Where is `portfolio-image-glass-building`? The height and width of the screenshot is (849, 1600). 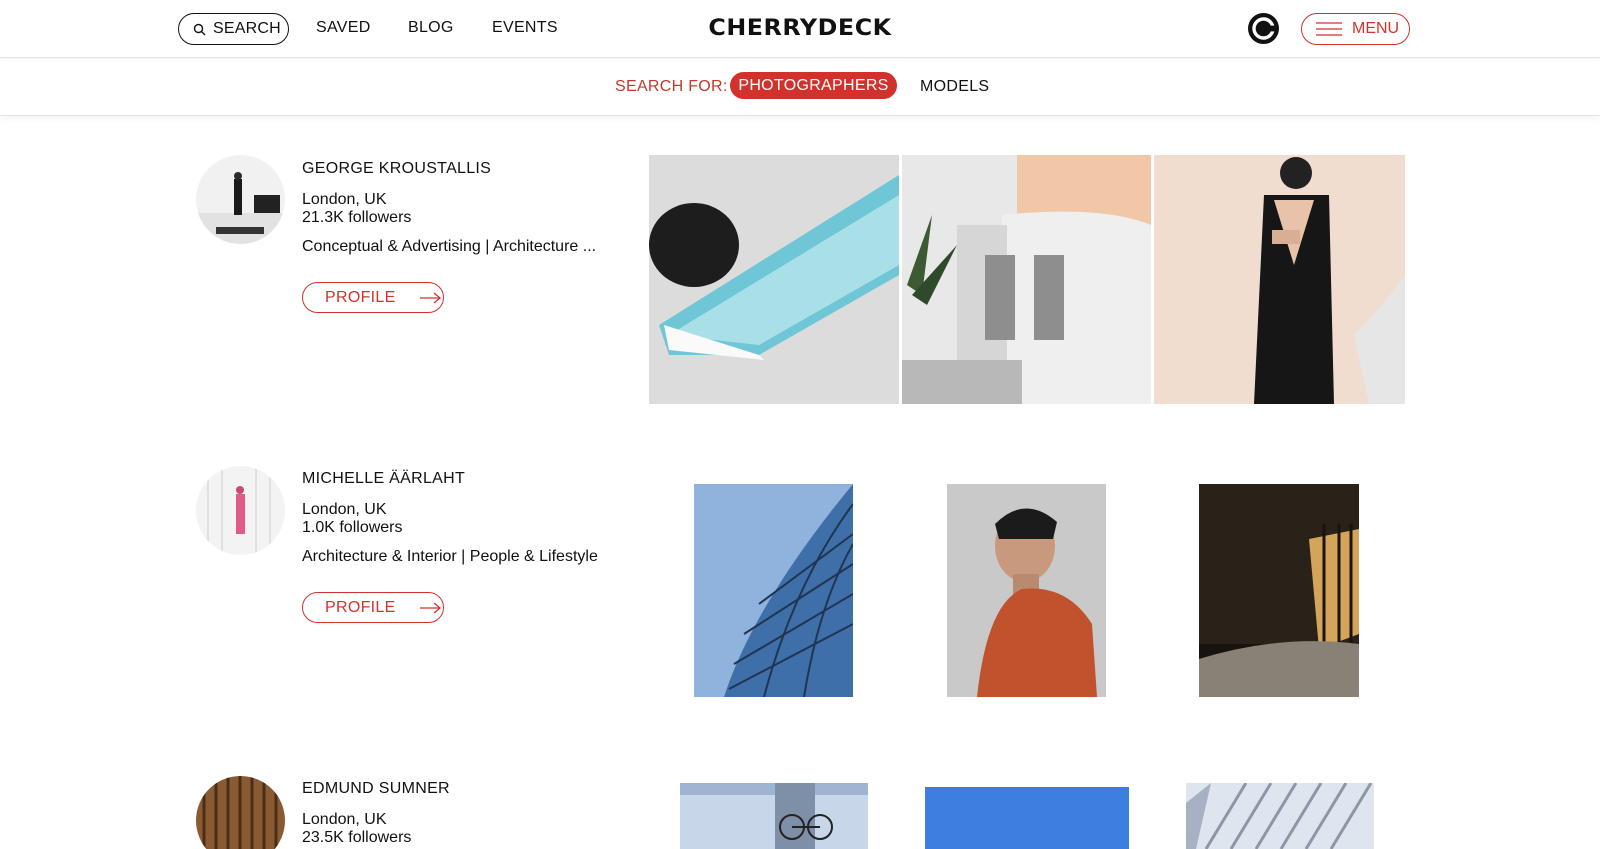
portfolio-image-glass-building is located at coordinates (773, 590).